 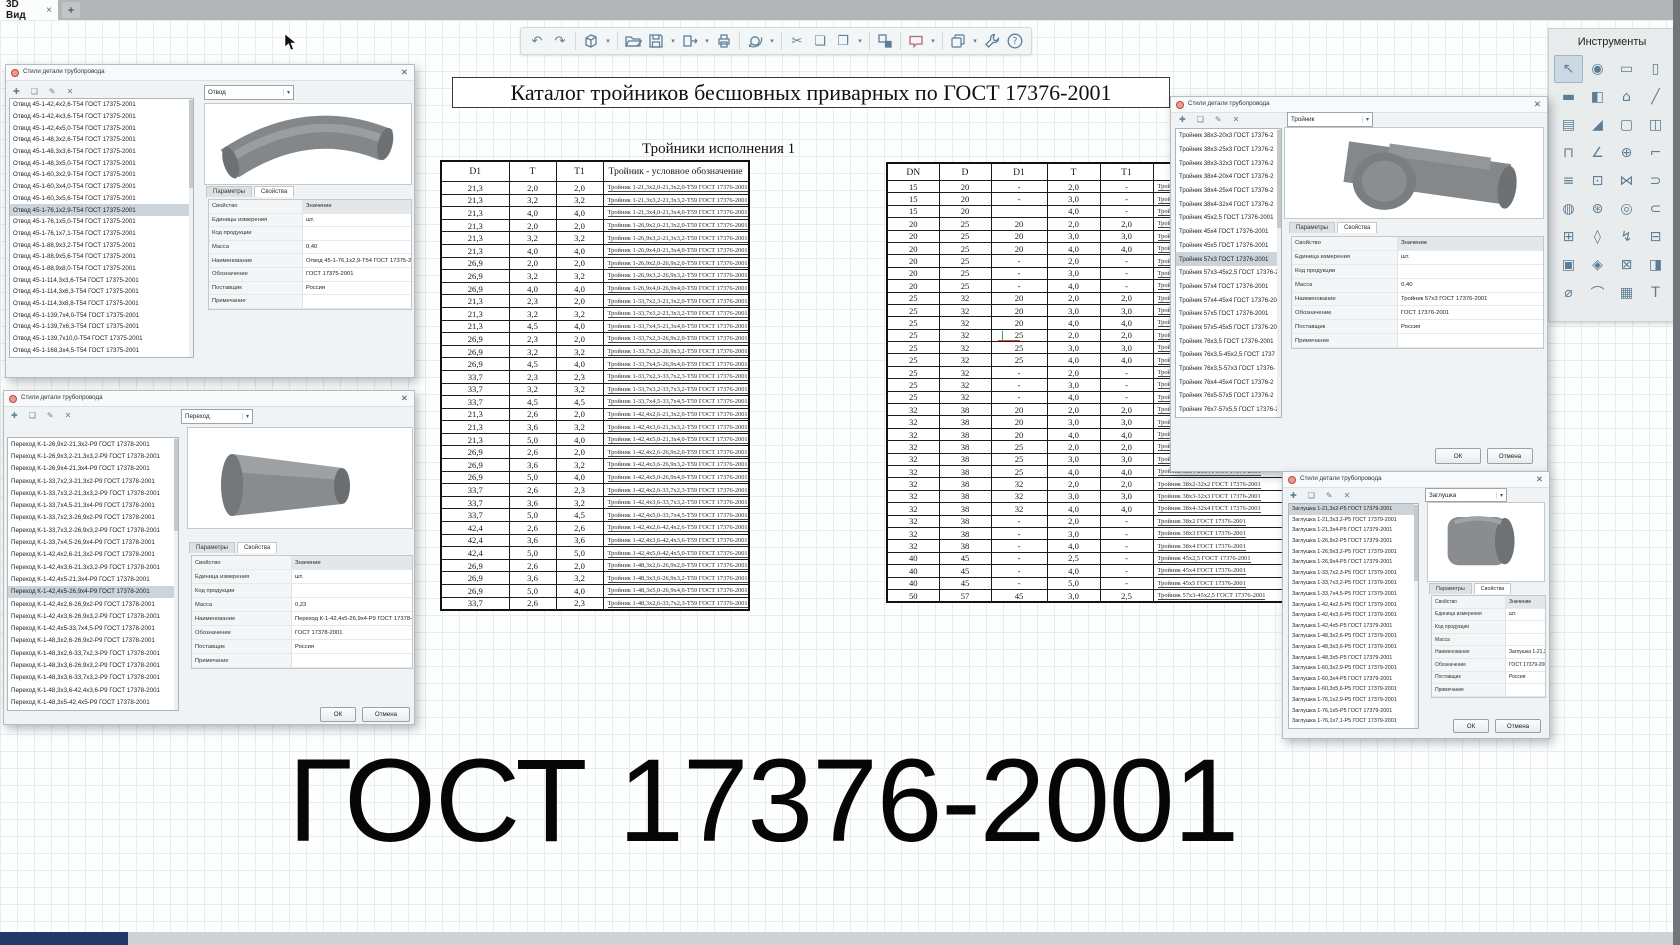 I want to click on list-item: Заглушка 1-42,4х2,6-Р5 ГОСТ 17379-2001, so click(x=1353, y=604).